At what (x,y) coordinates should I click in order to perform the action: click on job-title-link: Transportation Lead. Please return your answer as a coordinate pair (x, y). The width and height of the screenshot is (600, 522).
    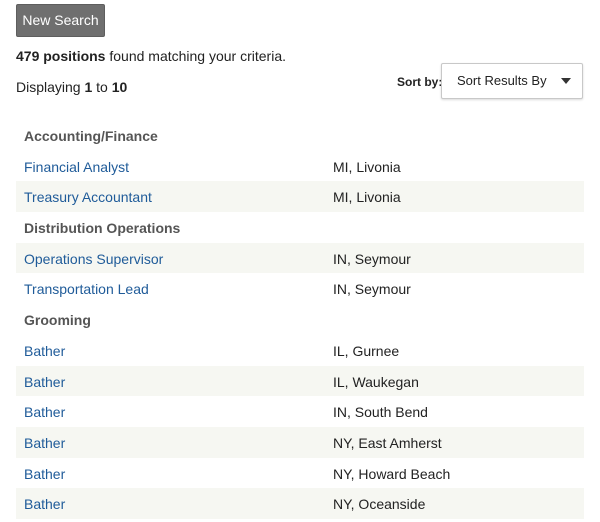
    Looking at the image, I should click on (86, 289).